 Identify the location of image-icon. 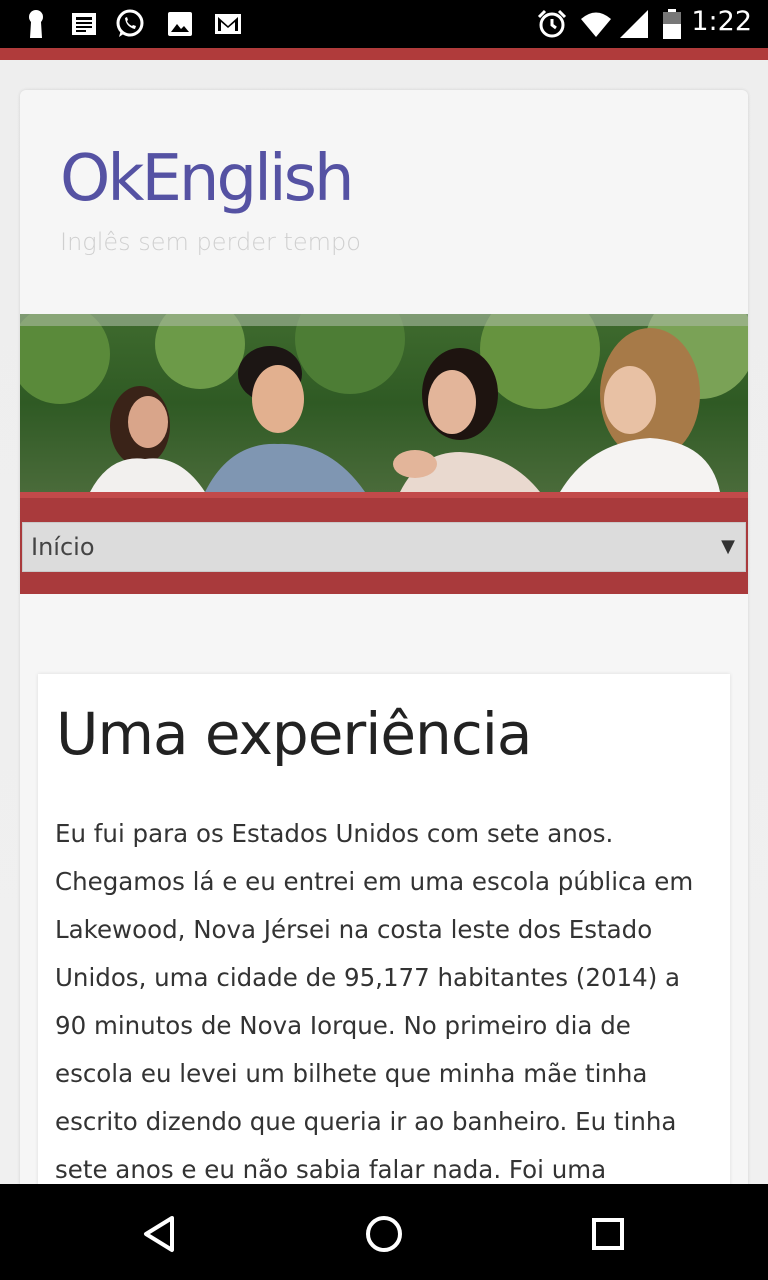
(180, 24).